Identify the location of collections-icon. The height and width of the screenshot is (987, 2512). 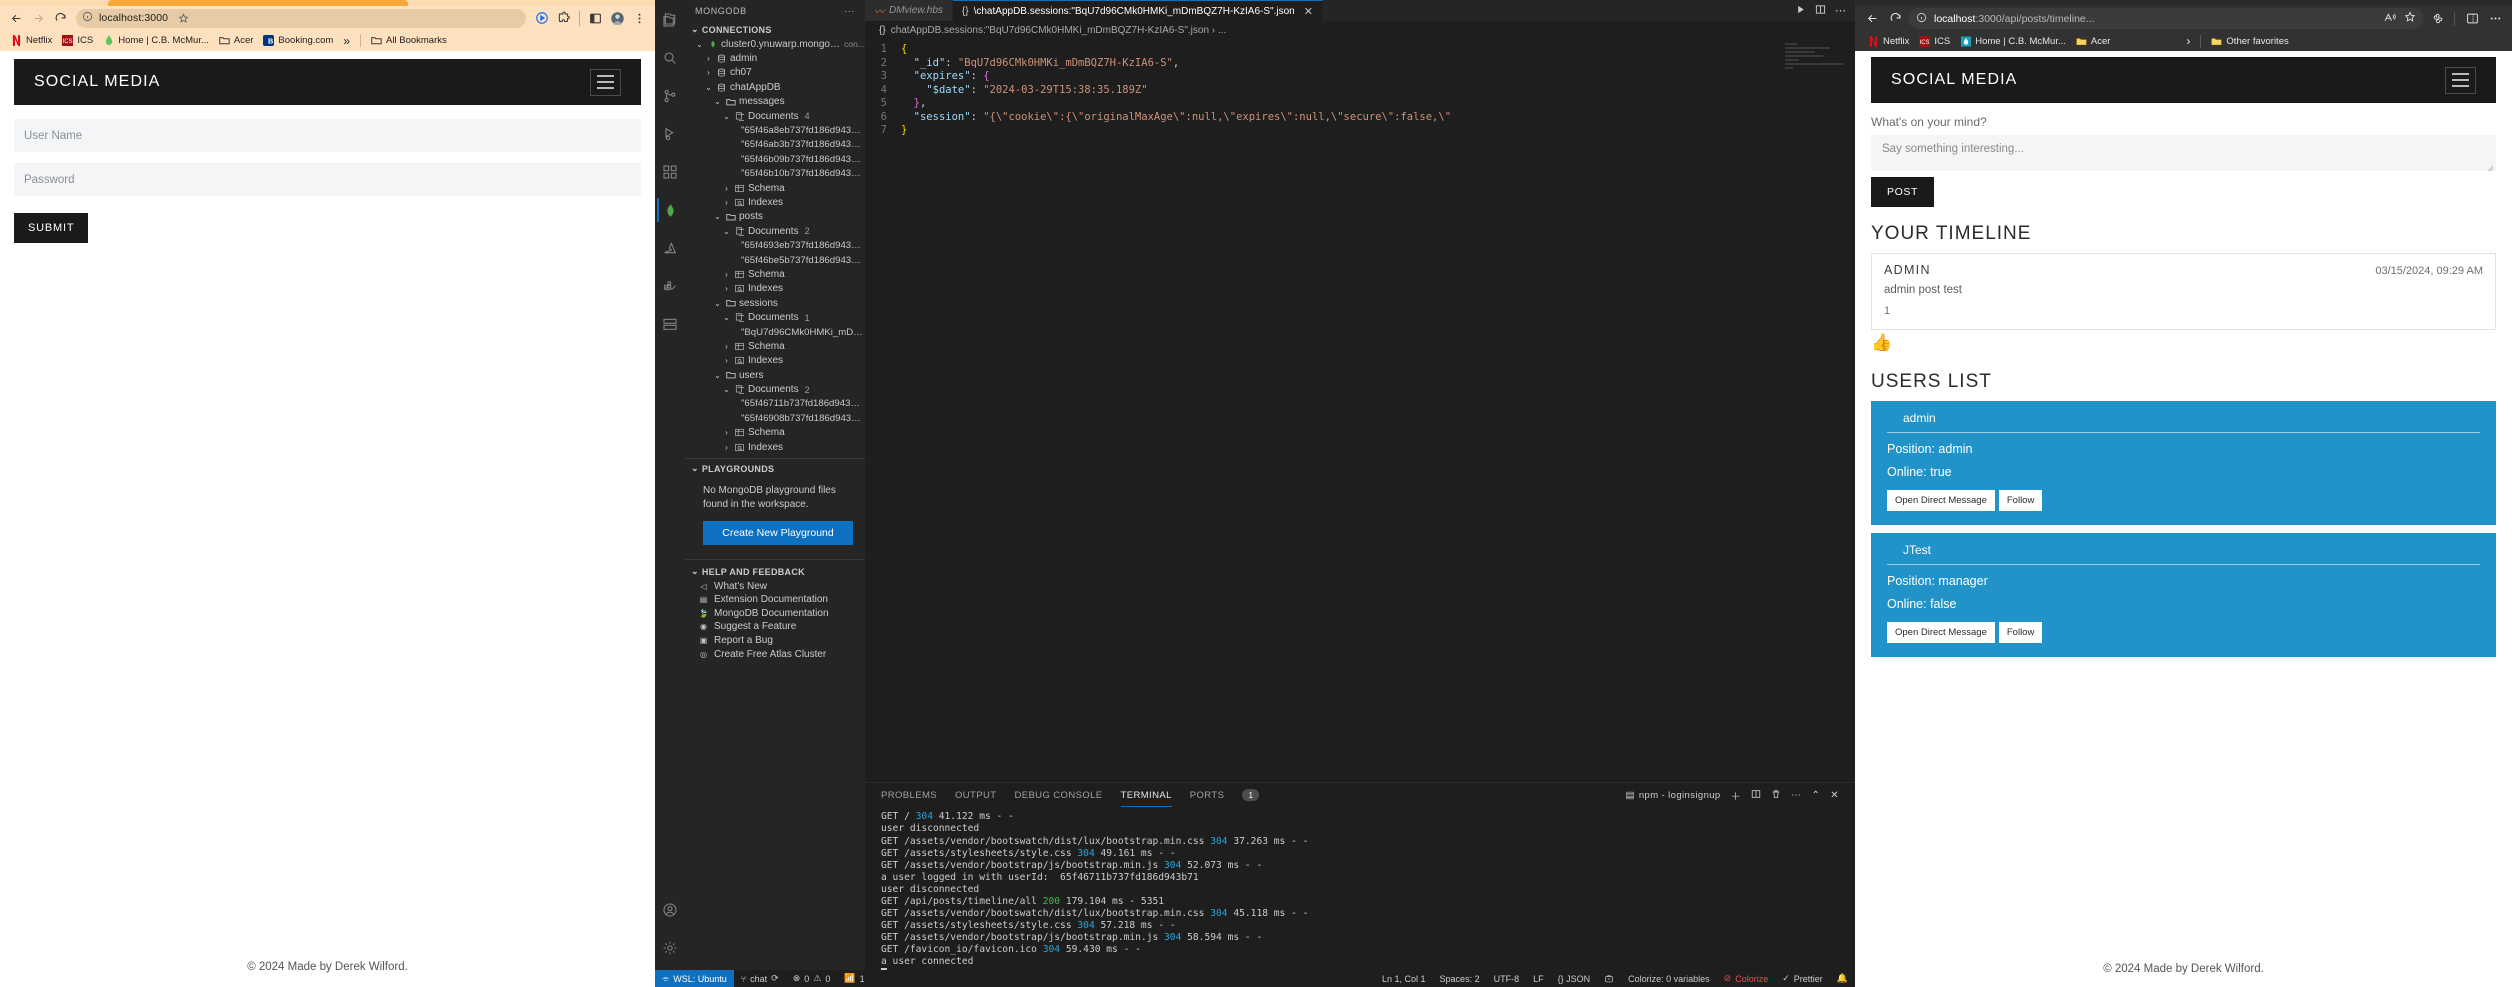
(2437, 19).